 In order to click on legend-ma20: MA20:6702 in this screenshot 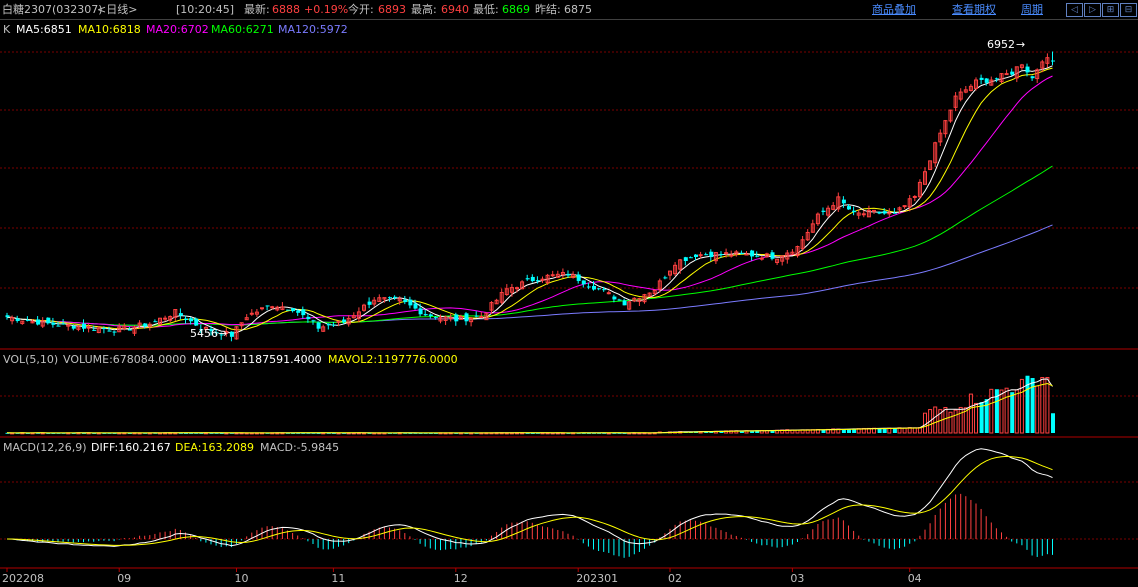, I will do `click(177, 29)`.